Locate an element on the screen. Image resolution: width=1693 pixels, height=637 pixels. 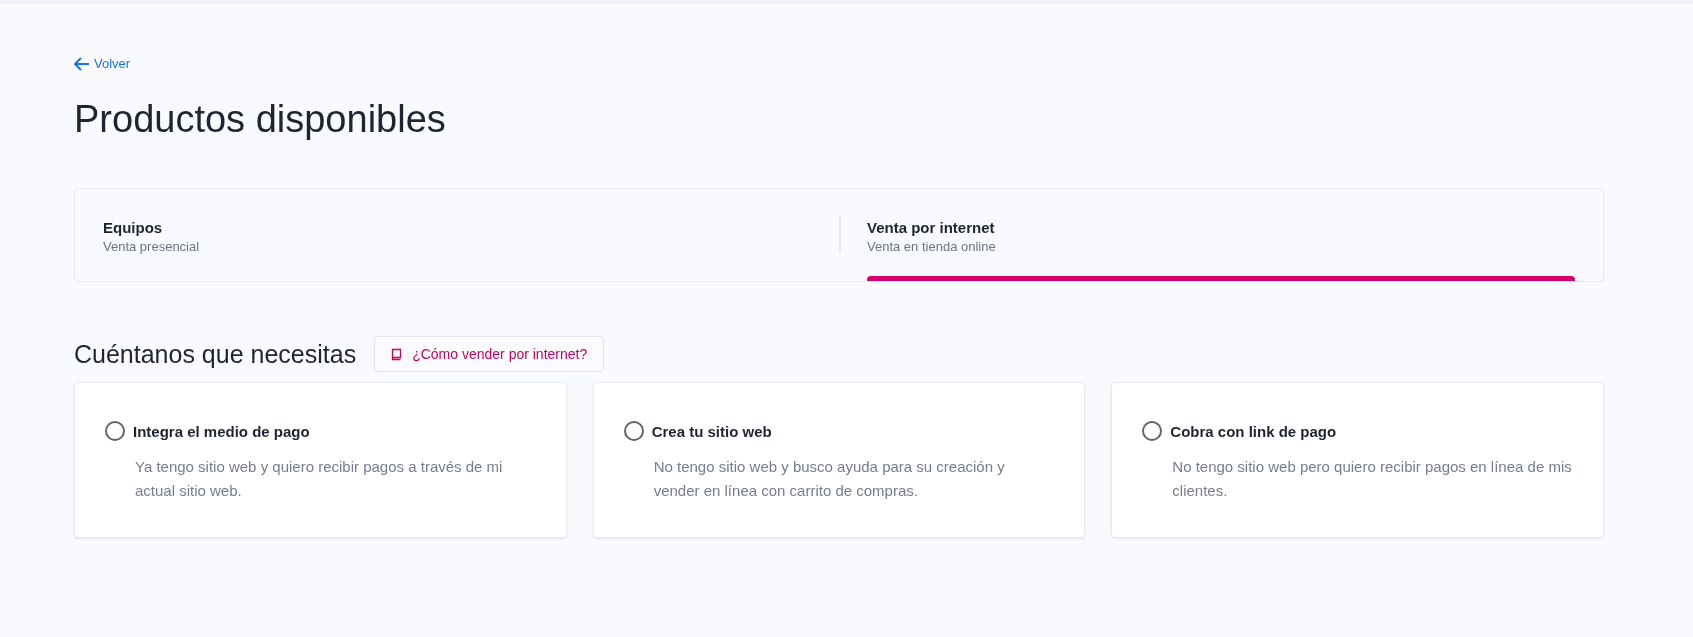
book-icon is located at coordinates (397, 354).